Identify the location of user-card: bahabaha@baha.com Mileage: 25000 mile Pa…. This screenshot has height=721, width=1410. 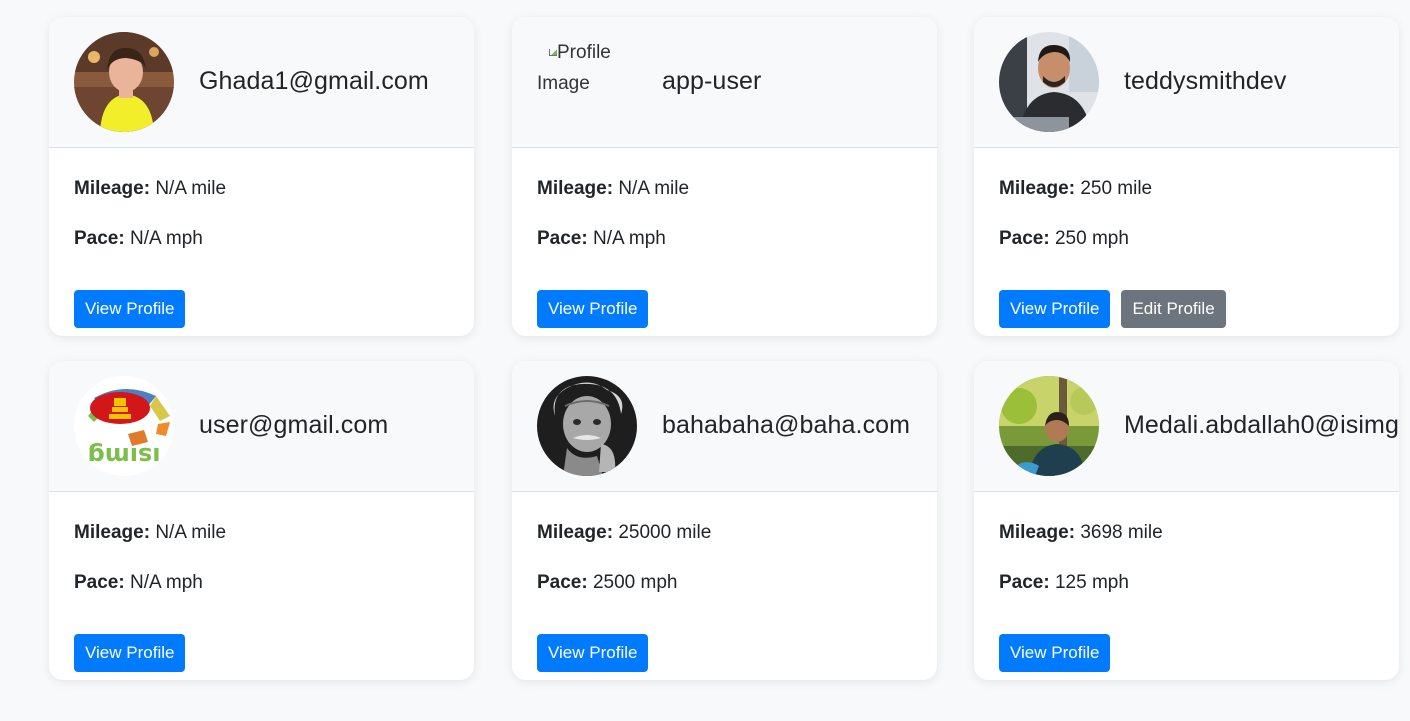
(724, 520).